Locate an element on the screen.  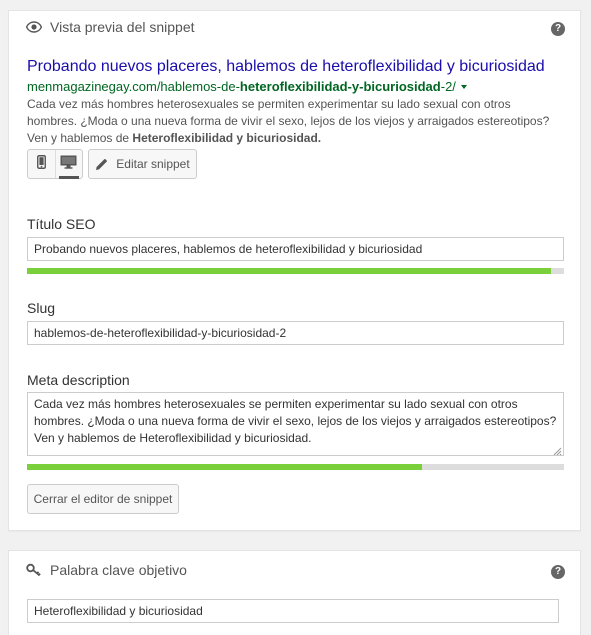
slug-label: Slug is located at coordinates (41, 308).